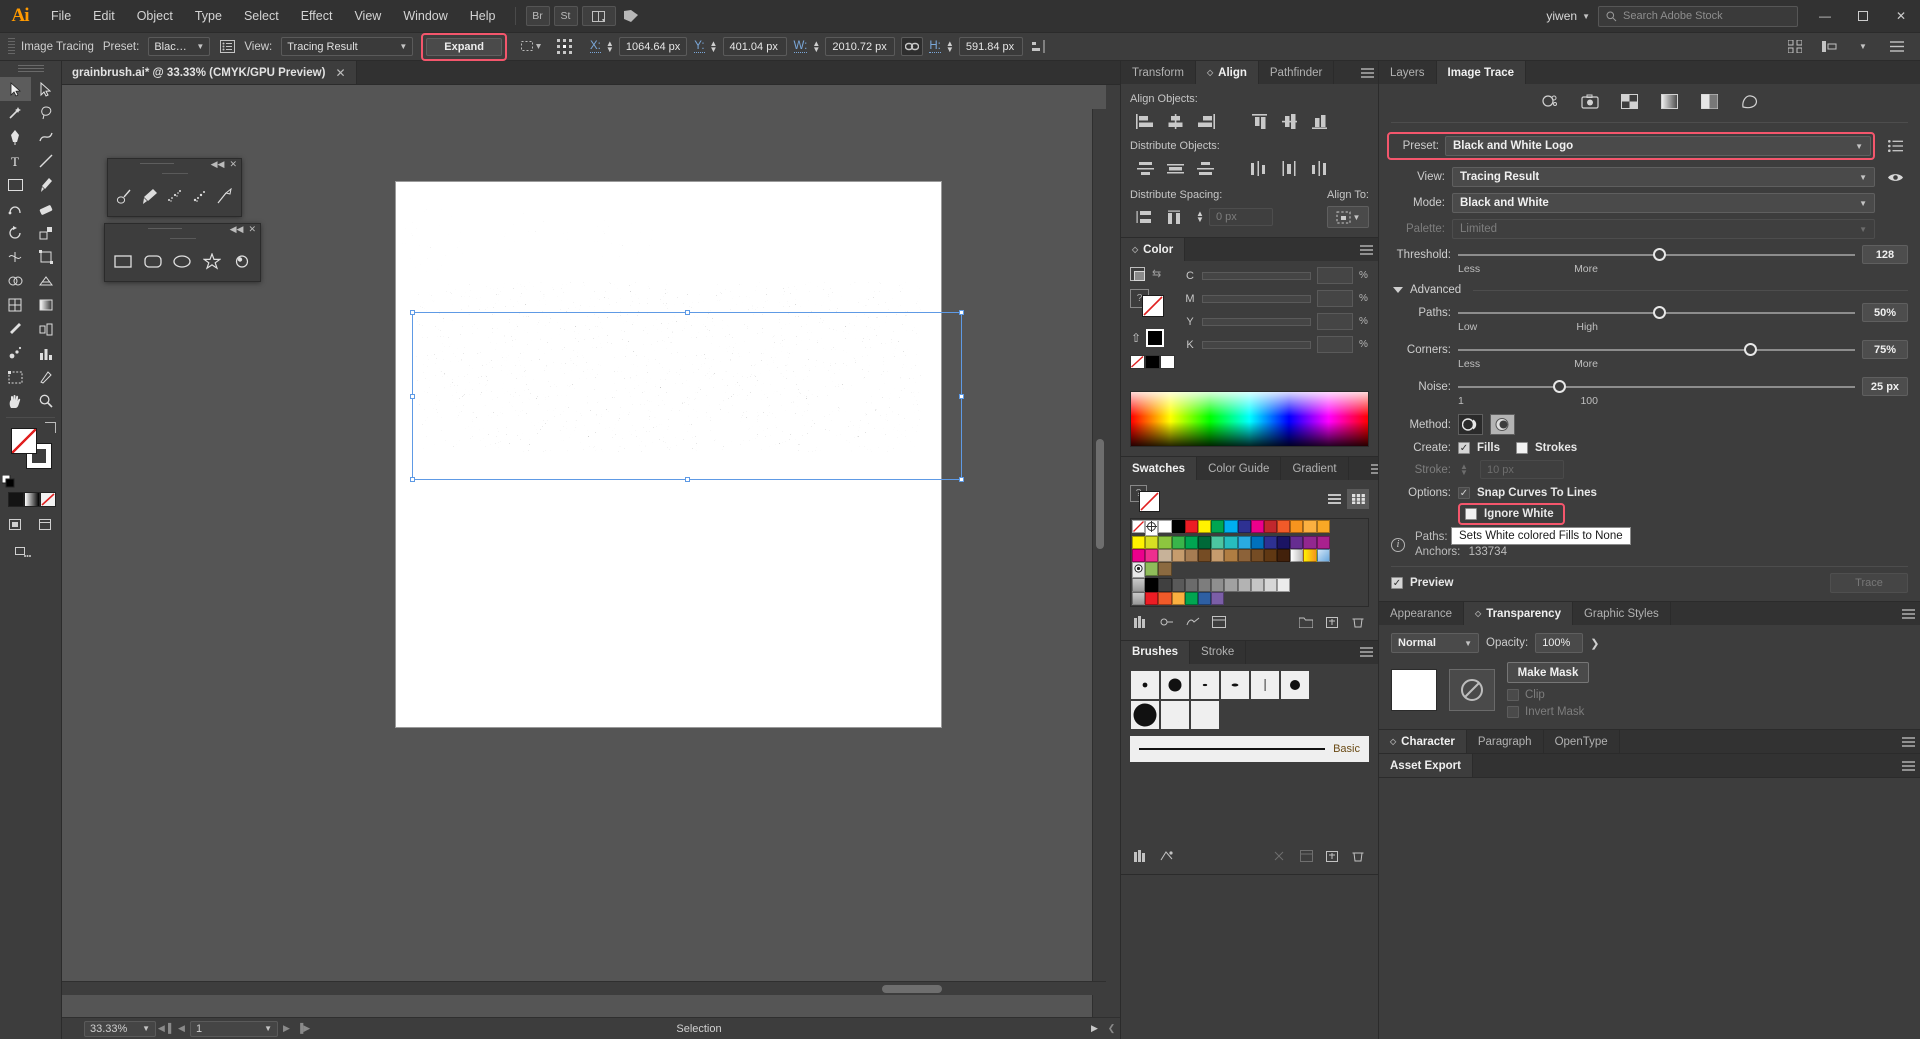 The height and width of the screenshot is (1039, 1920). Describe the element at coordinates (317, 16) in the screenshot. I see `menu-effect: Effect` at that location.